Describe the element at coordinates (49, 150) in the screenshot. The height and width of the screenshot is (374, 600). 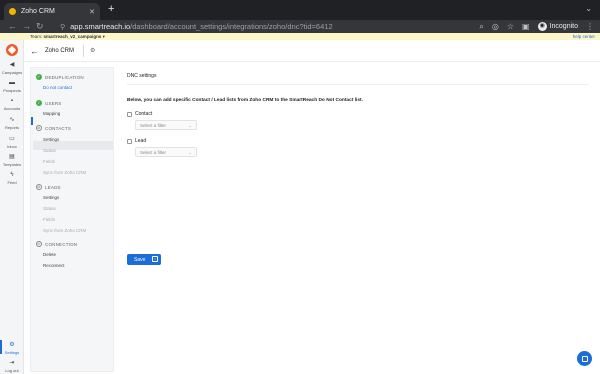
I see `nav-contacts-status: Status` at that location.